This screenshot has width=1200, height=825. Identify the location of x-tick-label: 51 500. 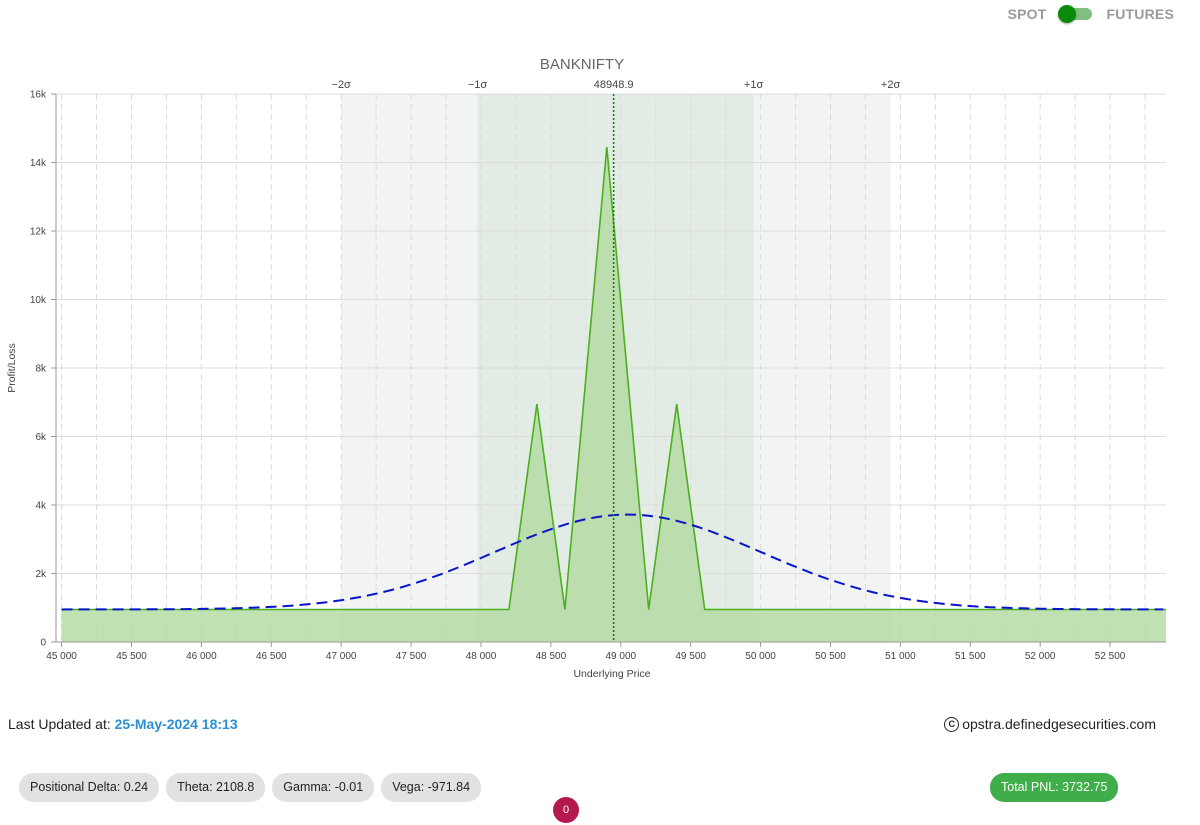
(970, 656).